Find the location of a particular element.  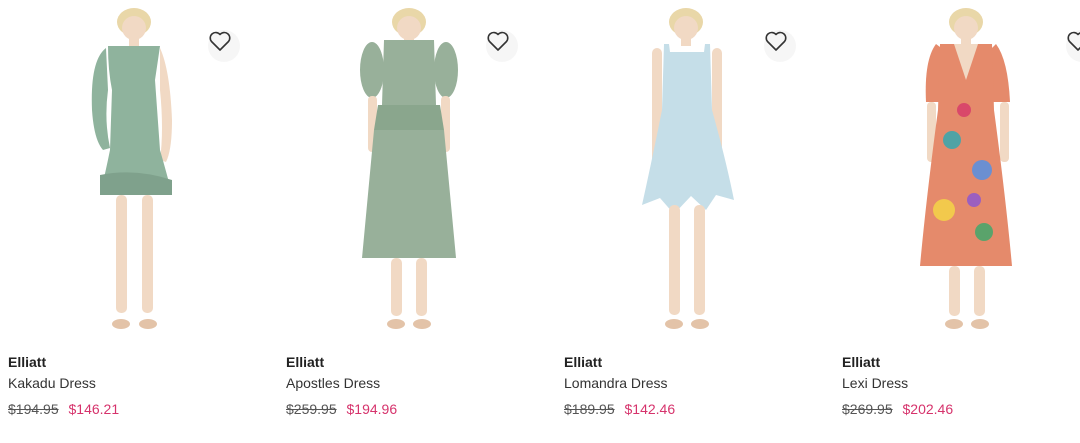

product-price: $194.95 $146.21 is located at coordinates (139, 409).